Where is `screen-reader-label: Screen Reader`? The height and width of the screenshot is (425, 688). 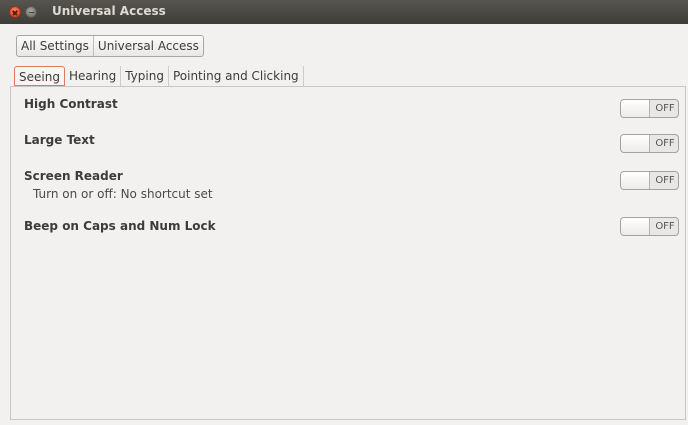 screen-reader-label: Screen Reader is located at coordinates (73, 176).